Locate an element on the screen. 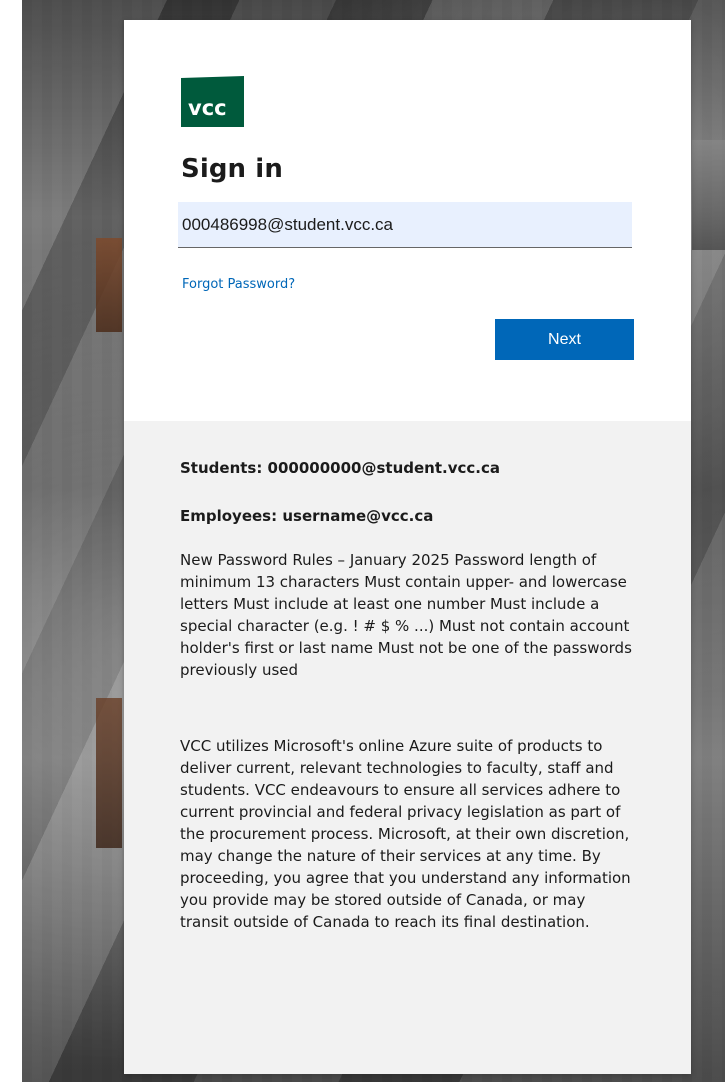 This screenshot has width=725, height=1082. logo-text: vcc is located at coordinates (207, 108).